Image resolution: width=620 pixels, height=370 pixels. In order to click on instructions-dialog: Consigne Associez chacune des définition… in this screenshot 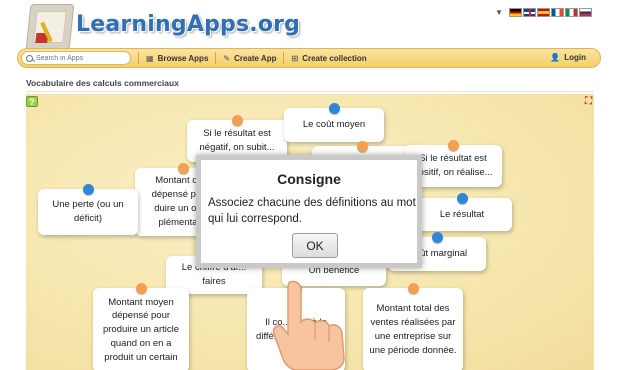, I will do `click(309, 211)`.